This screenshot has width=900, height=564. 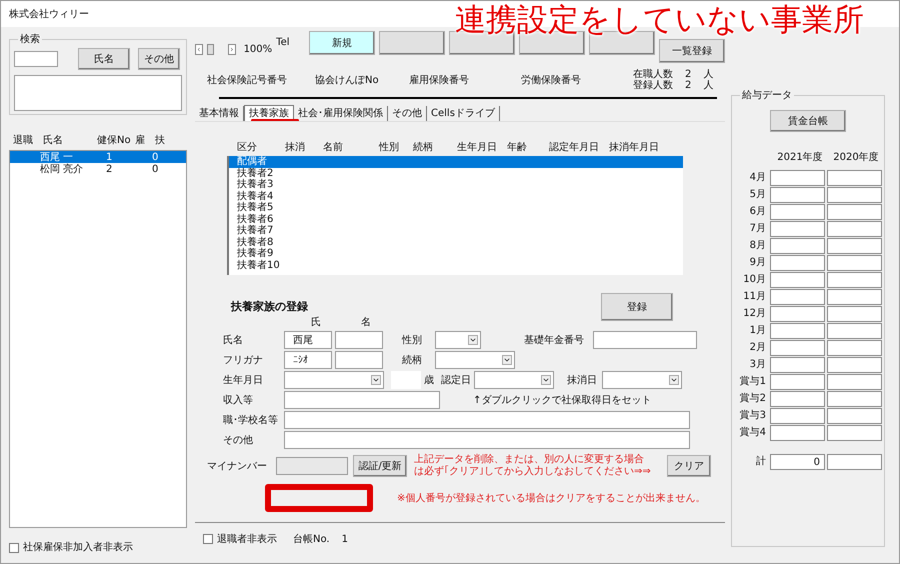 I want to click on employee-row: 西尾 一 1 0, so click(x=98, y=157).